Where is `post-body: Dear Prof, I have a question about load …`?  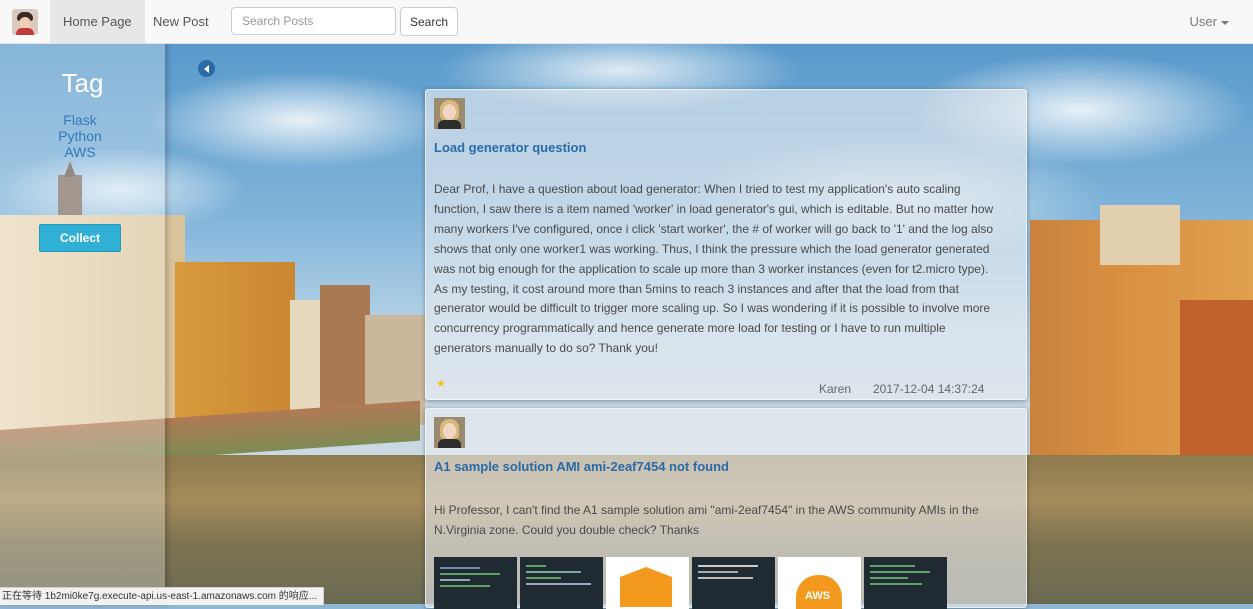 post-body: Dear Prof, I have a question about load … is located at coordinates (714, 269).